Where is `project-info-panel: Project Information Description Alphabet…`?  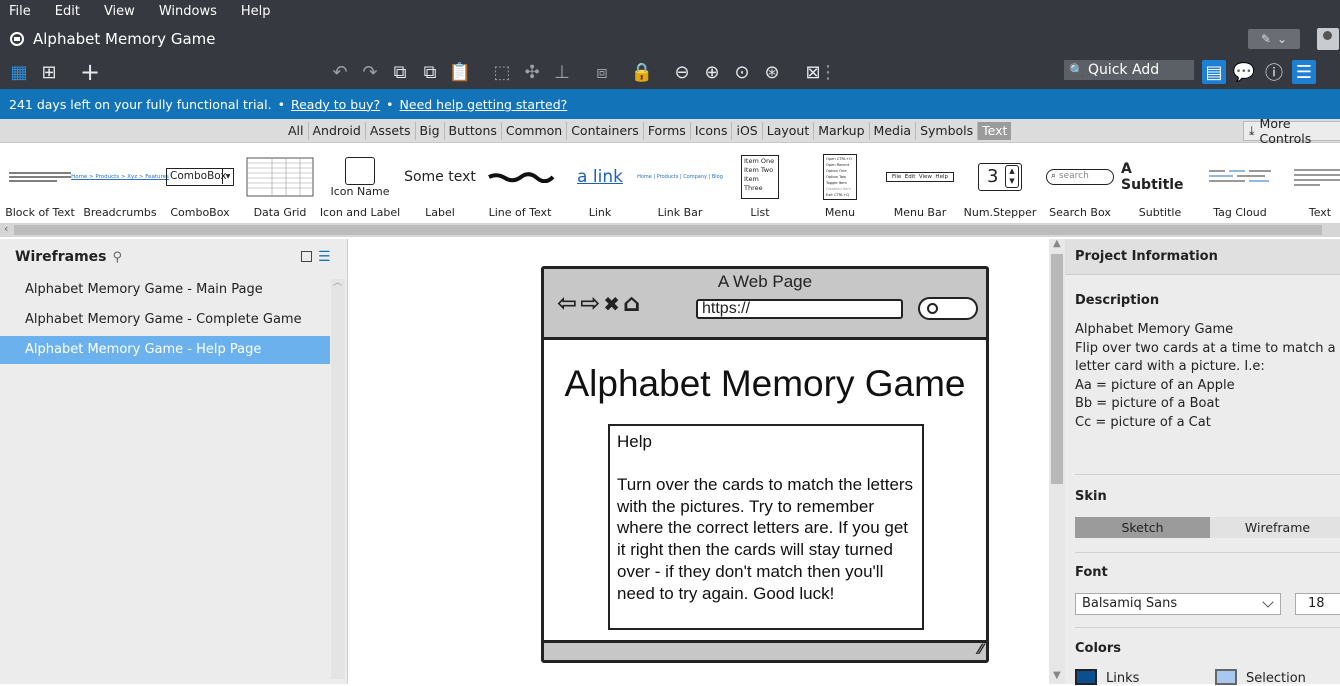 project-info-panel: Project Information Description Alphabet… is located at coordinates (1202, 462).